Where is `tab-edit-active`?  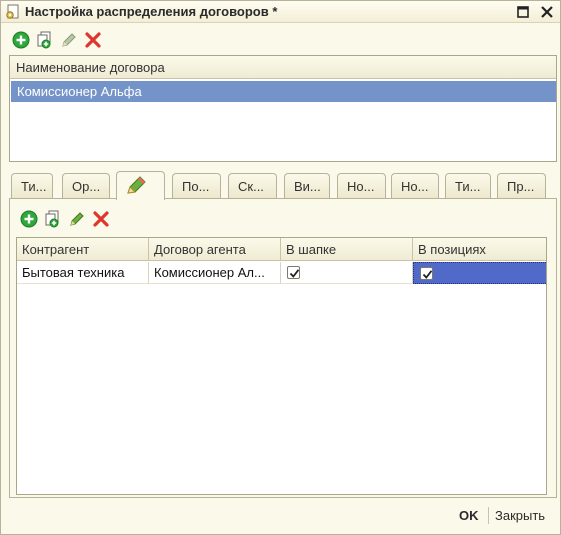 tab-edit-active is located at coordinates (140, 185).